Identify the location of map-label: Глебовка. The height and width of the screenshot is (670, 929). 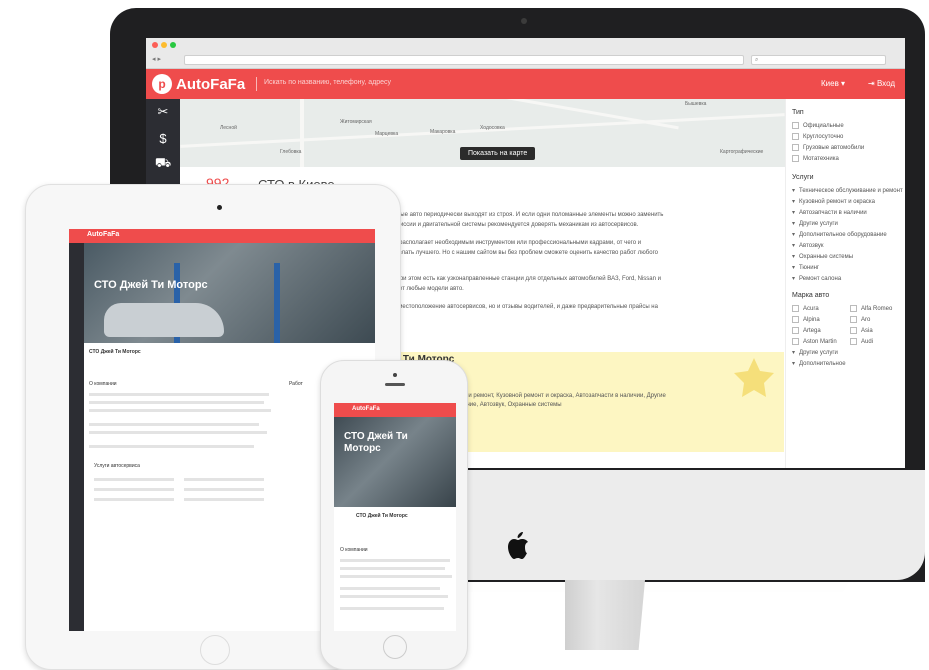
(291, 152).